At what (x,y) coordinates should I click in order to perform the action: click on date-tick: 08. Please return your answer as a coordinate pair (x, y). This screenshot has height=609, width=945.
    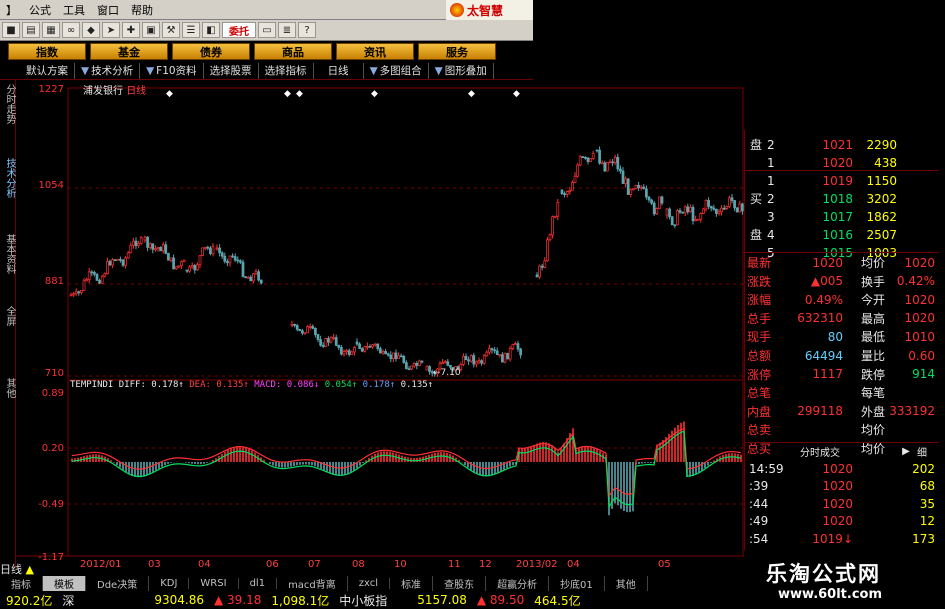
    Looking at the image, I should click on (358, 563).